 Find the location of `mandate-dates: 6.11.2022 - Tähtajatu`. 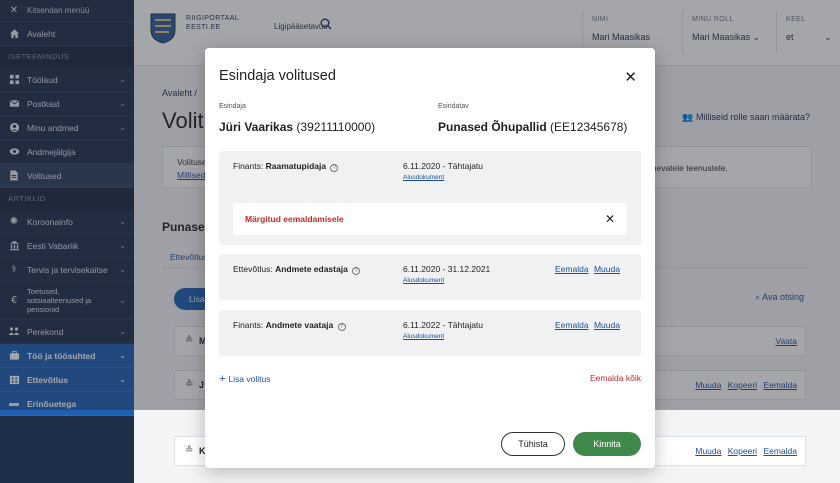

mandate-dates: 6.11.2022 - Tähtajatu is located at coordinates (443, 325).